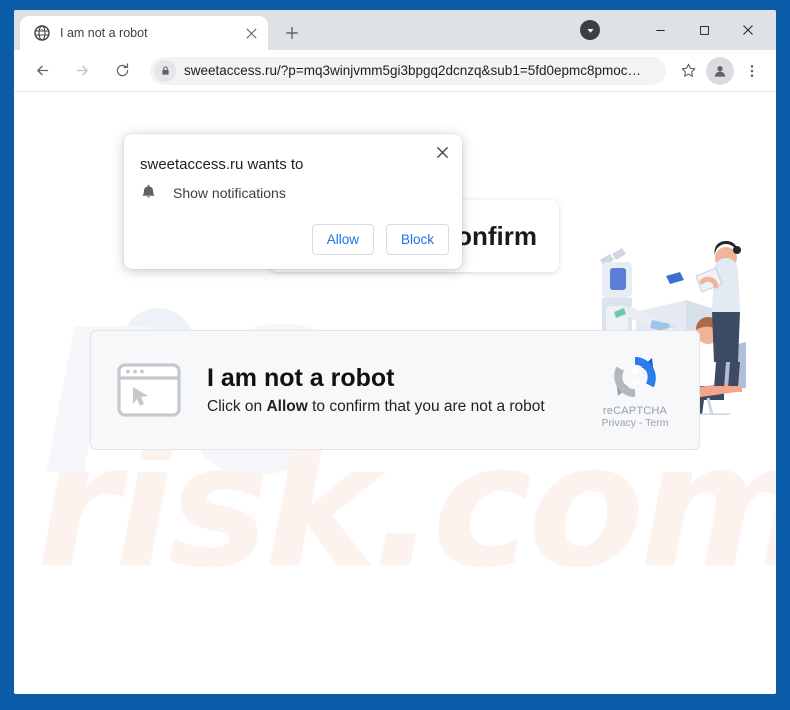  Describe the element at coordinates (442, 152) in the screenshot. I see `popup-close-icon` at that location.